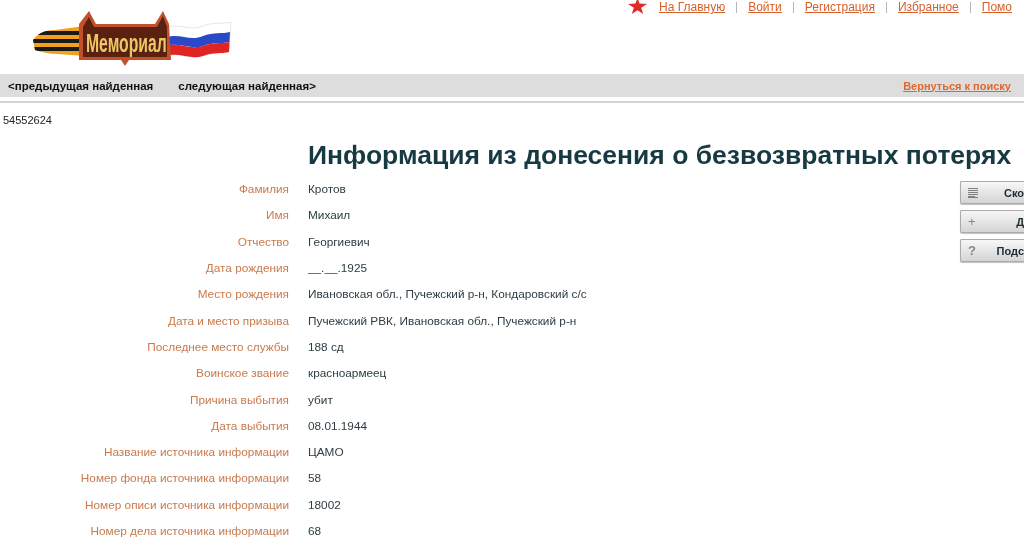 The width and height of the screenshot is (1024, 559). Describe the element at coordinates (277, 215) in the screenshot. I see `field-label: Имя` at that location.